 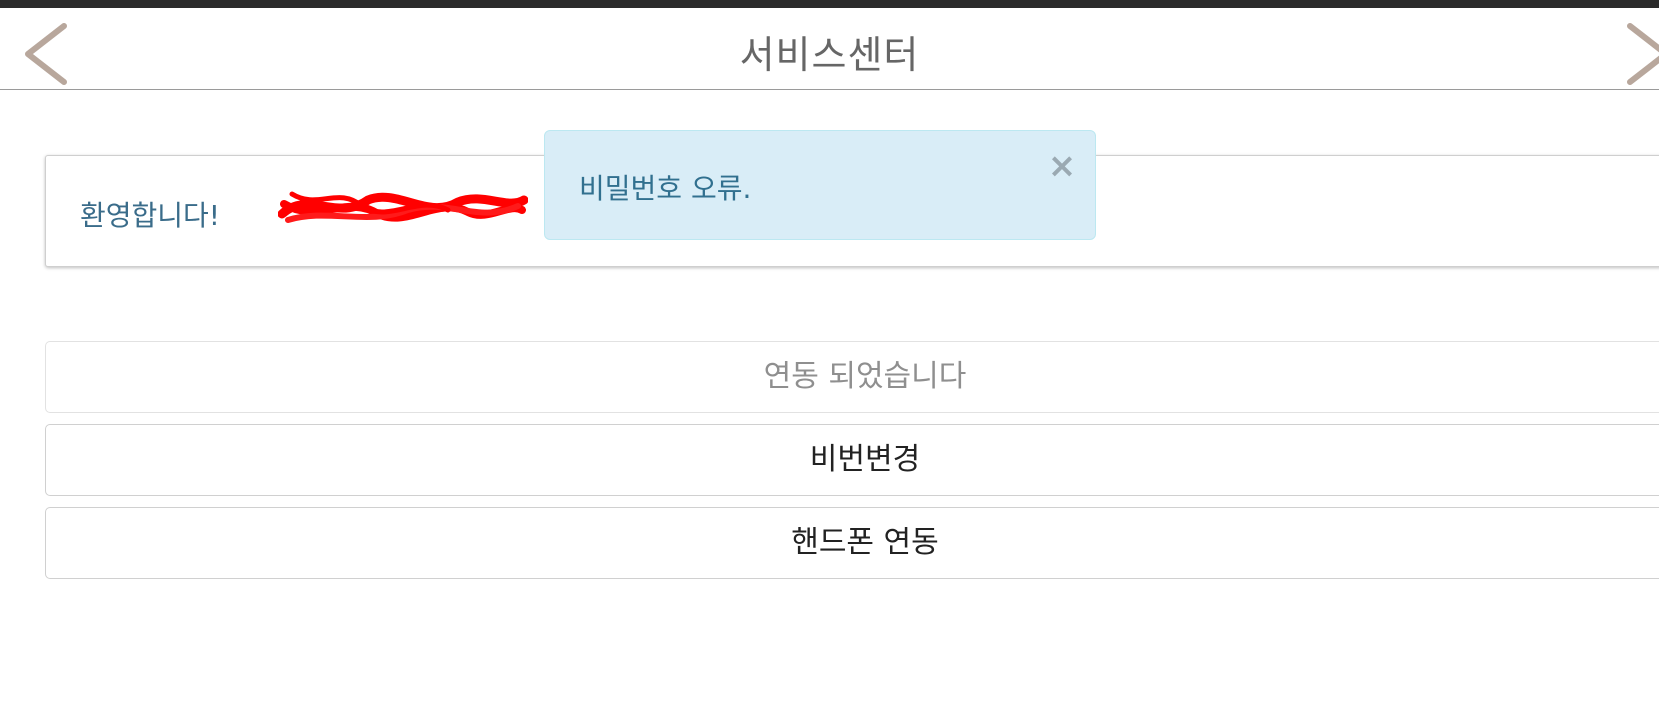 What do you see at coordinates (829, 4) in the screenshot?
I see `status-bar` at bounding box center [829, 4].